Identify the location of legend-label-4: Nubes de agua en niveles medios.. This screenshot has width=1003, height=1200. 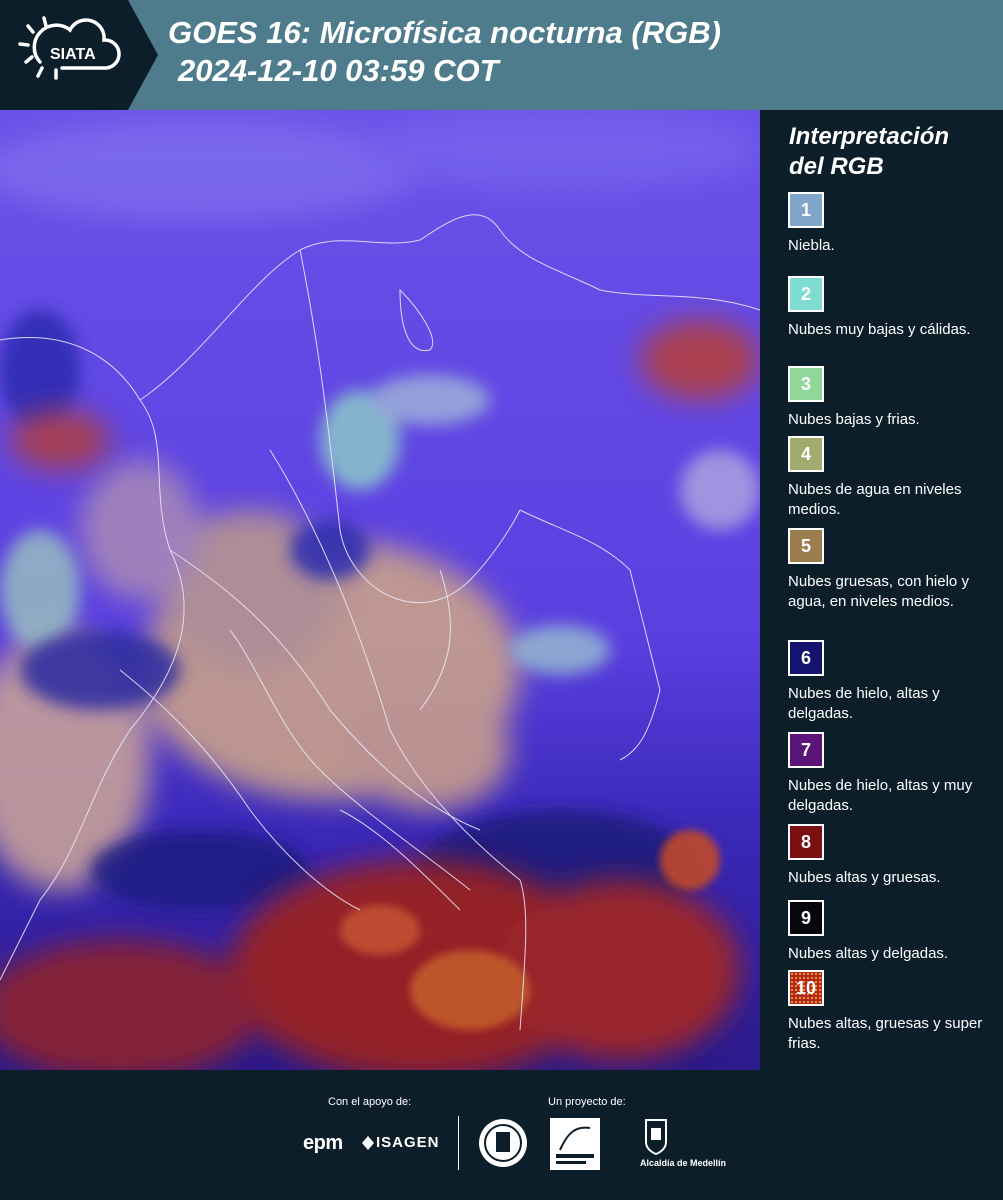
(875, 499).